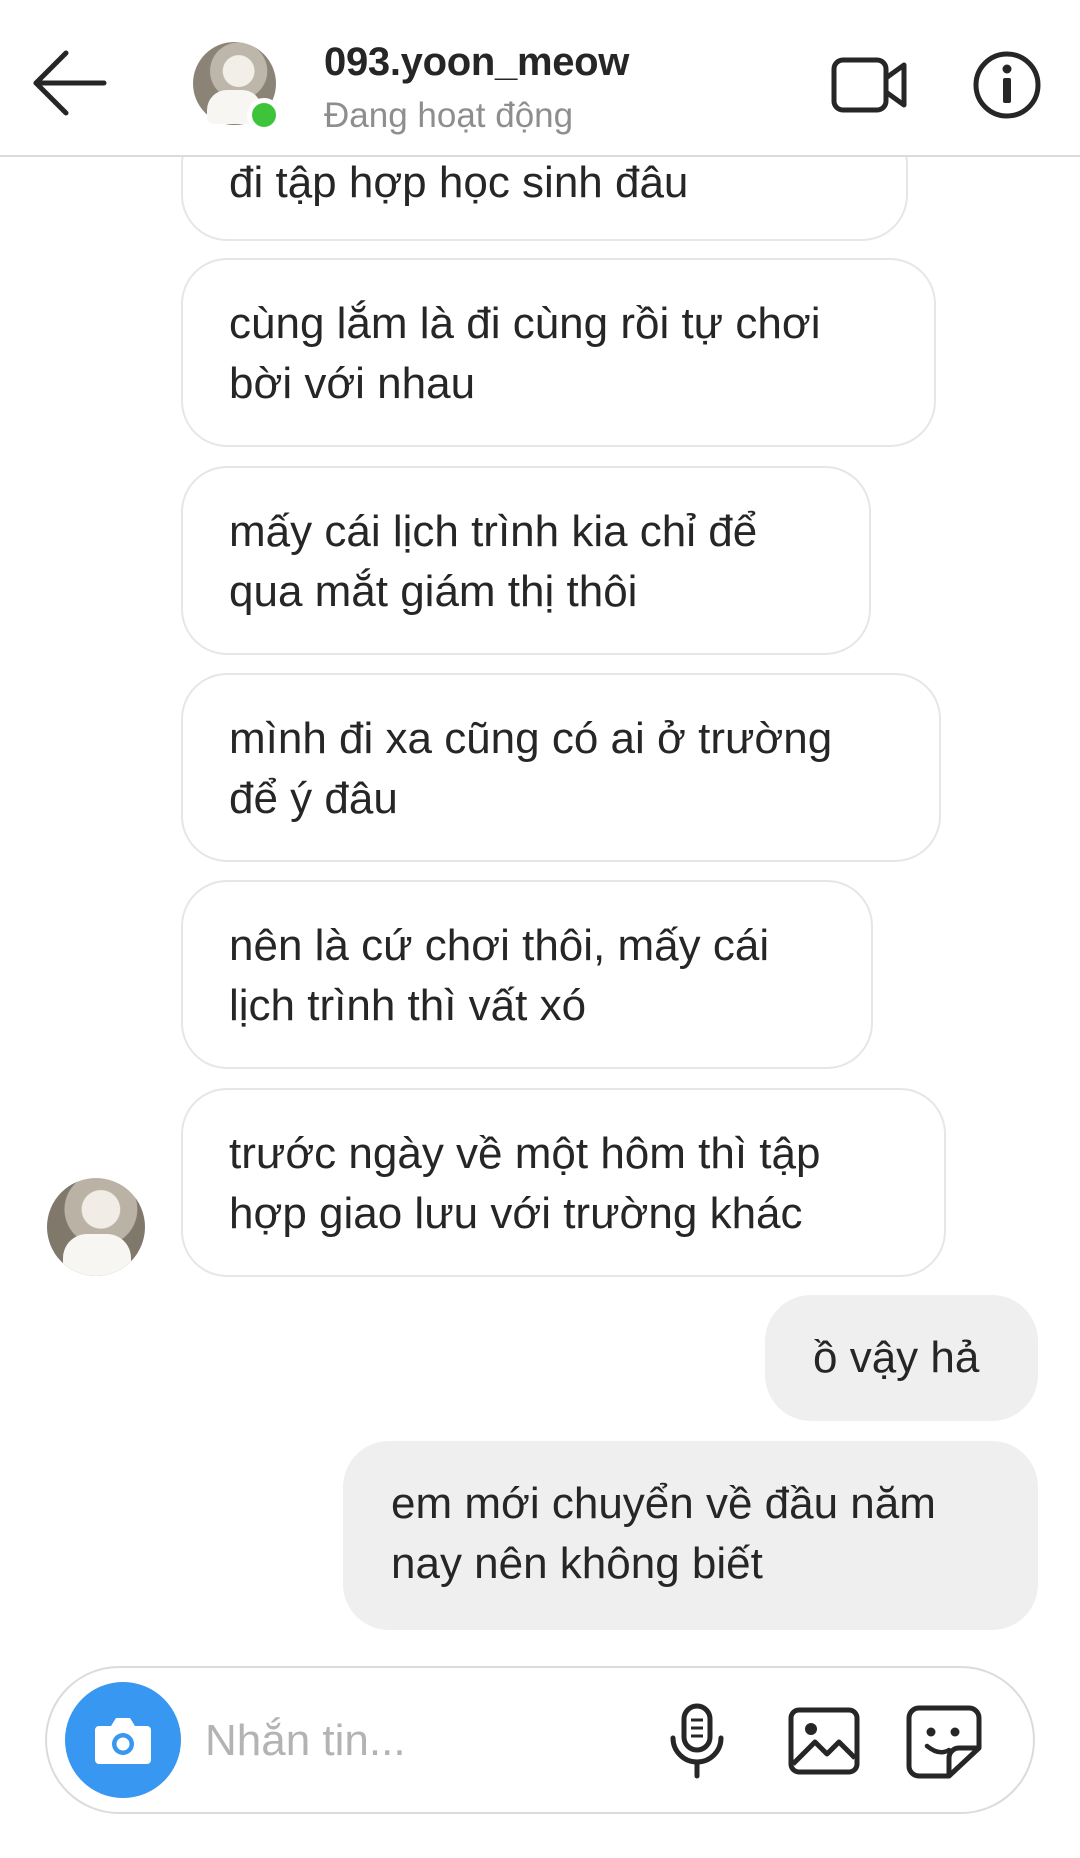 Image resolution: width=1080 pixels, height=1858 pixels. What do you see at coordinates (896, 1357) in the screenshot?
I see `message-text: ồ vậy hả` at bounding box center [896, 1357].